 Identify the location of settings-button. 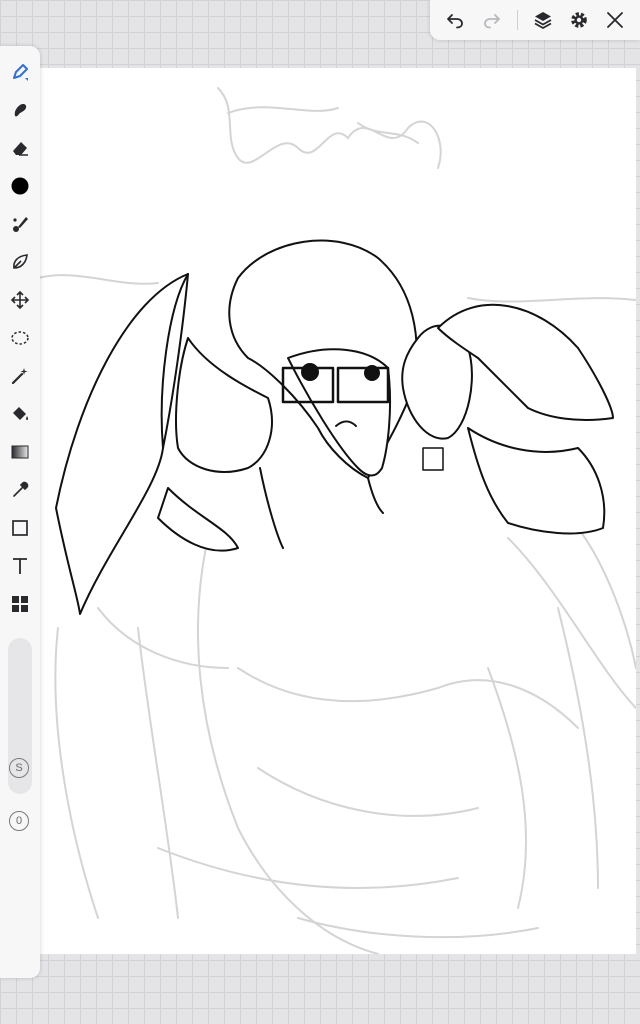
(579, 20).